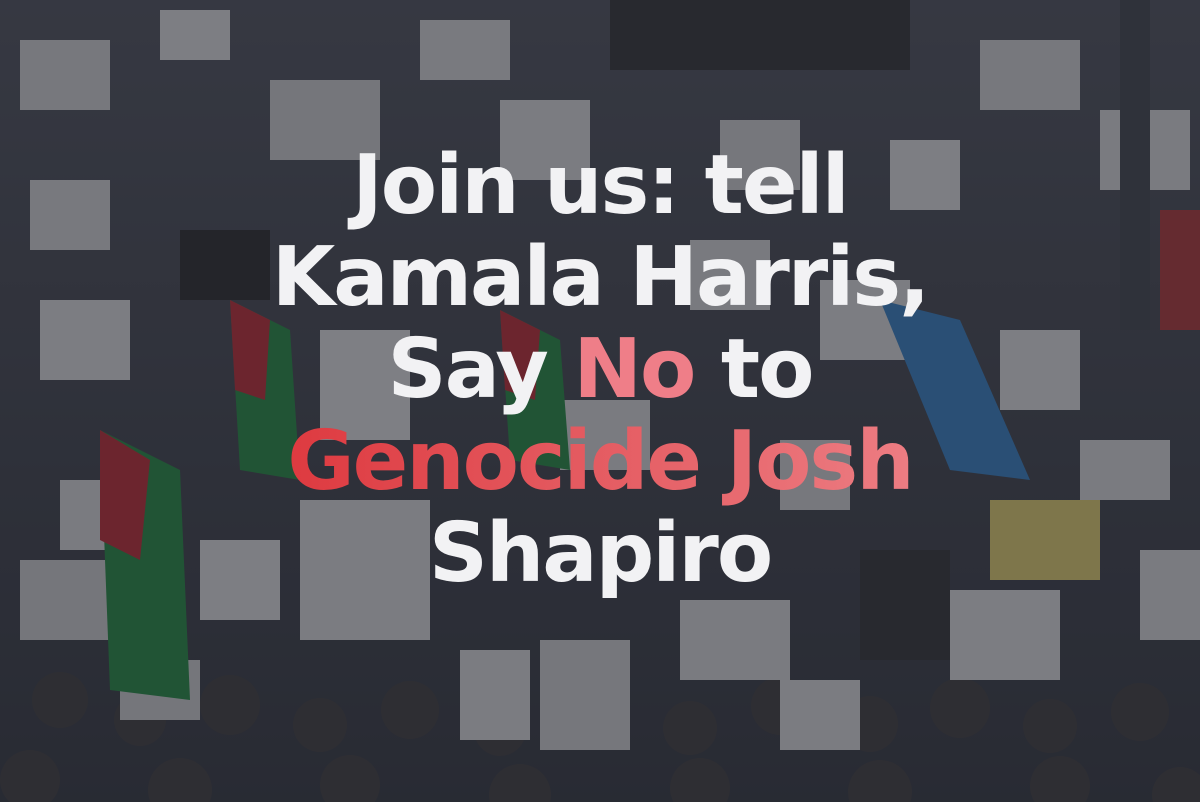 The image size is (1200, 802). I want to click on headline-line-3: Say No to, so click(600, 370).